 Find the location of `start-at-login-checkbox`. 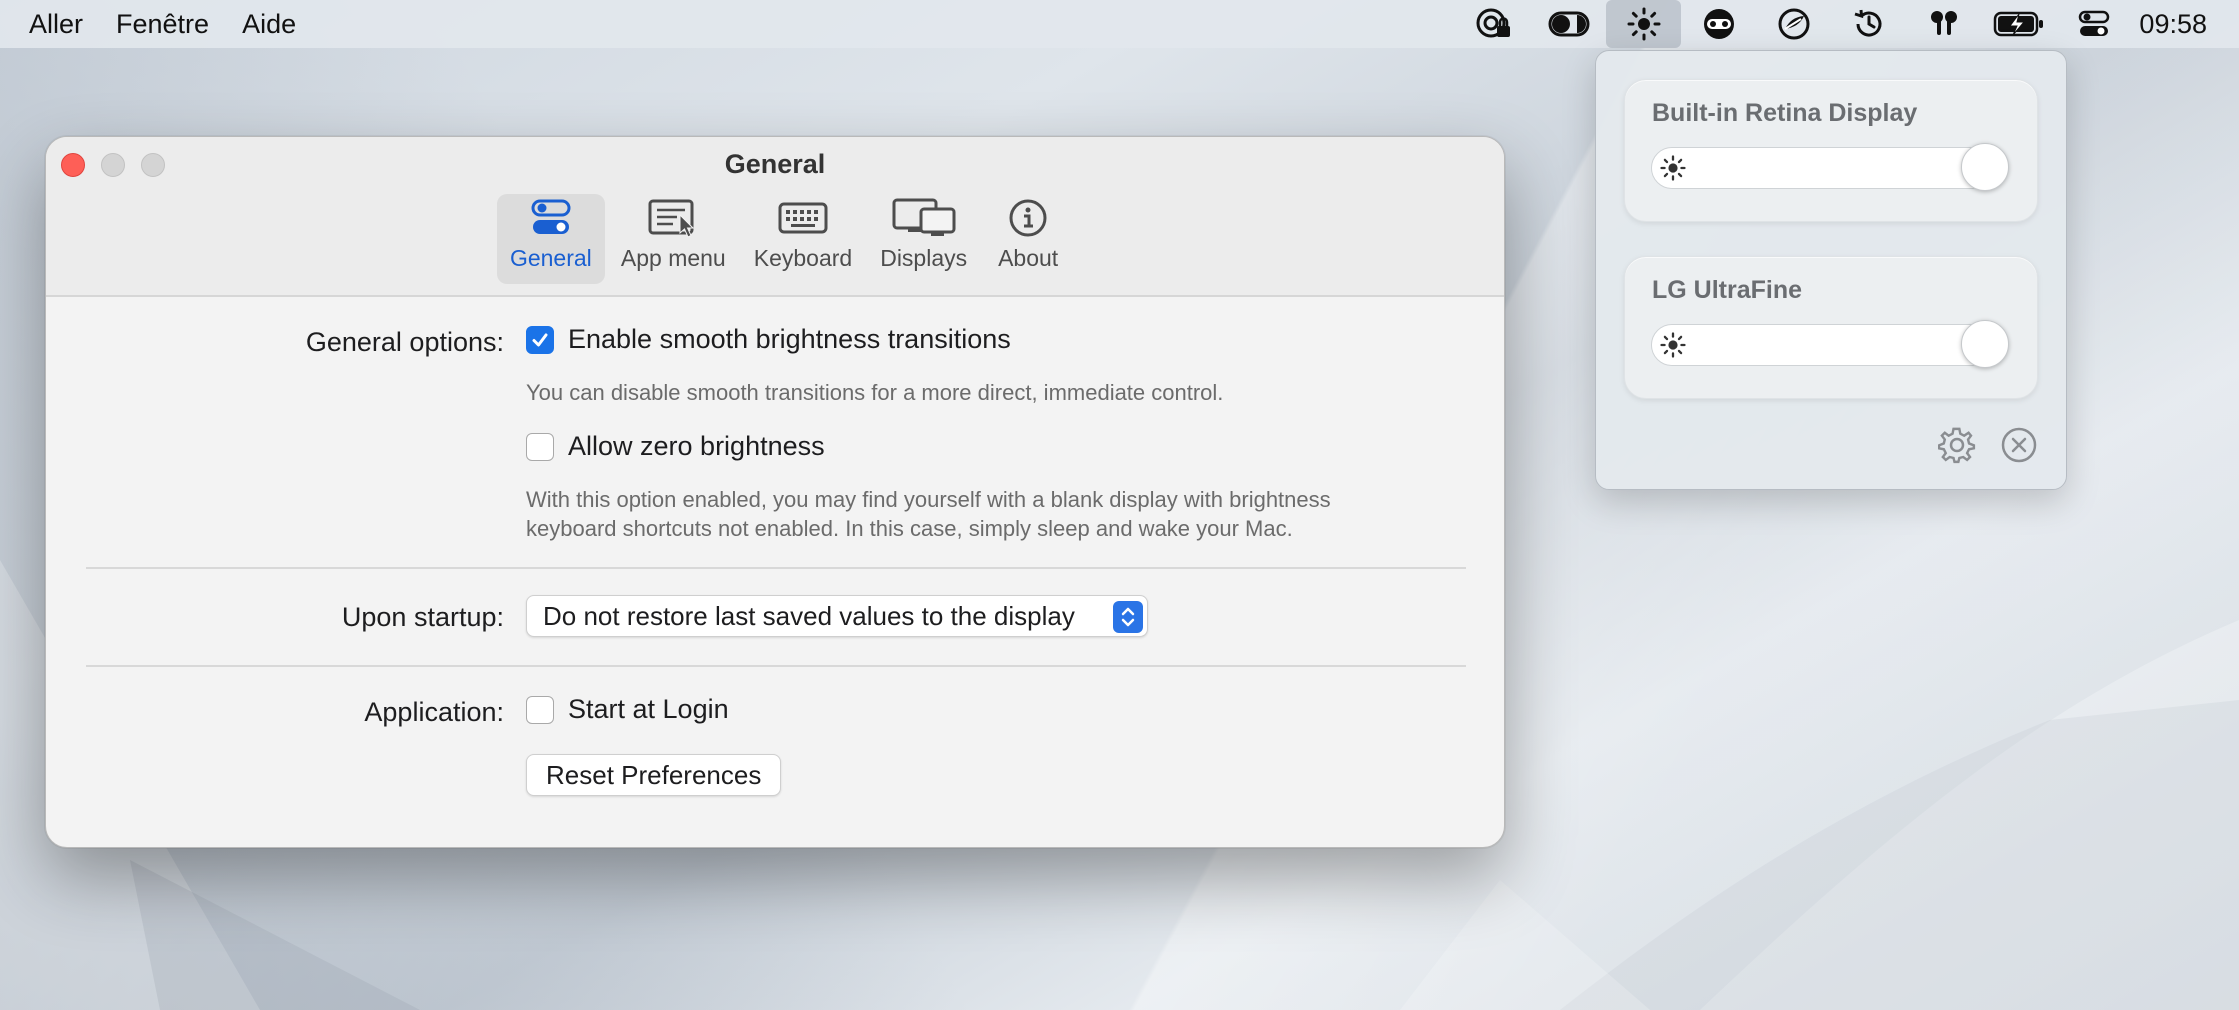

start-at-login-checkbox is located at coordinates (540, 709).